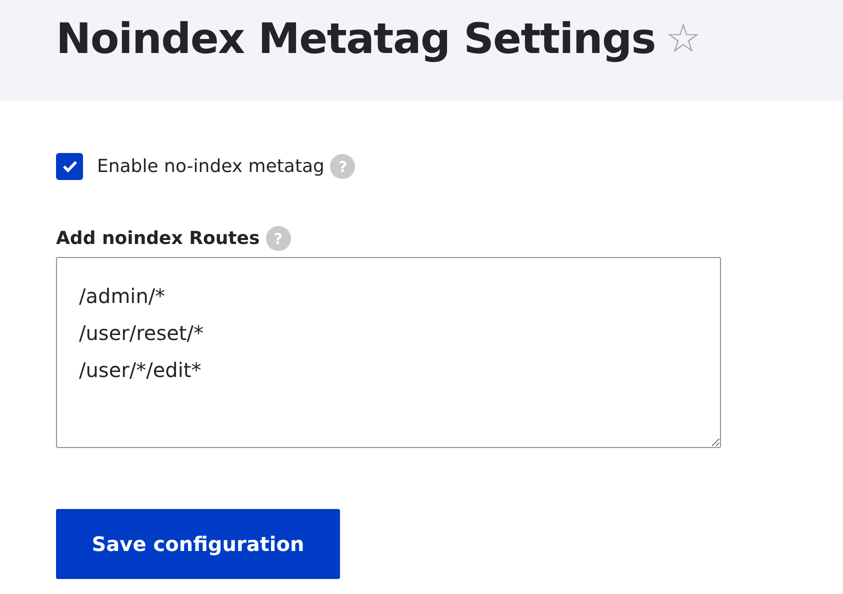 This screenshot has width=843, height=594. I want to click on page-title: Noindex Metatag Settings, so click(356, 39).